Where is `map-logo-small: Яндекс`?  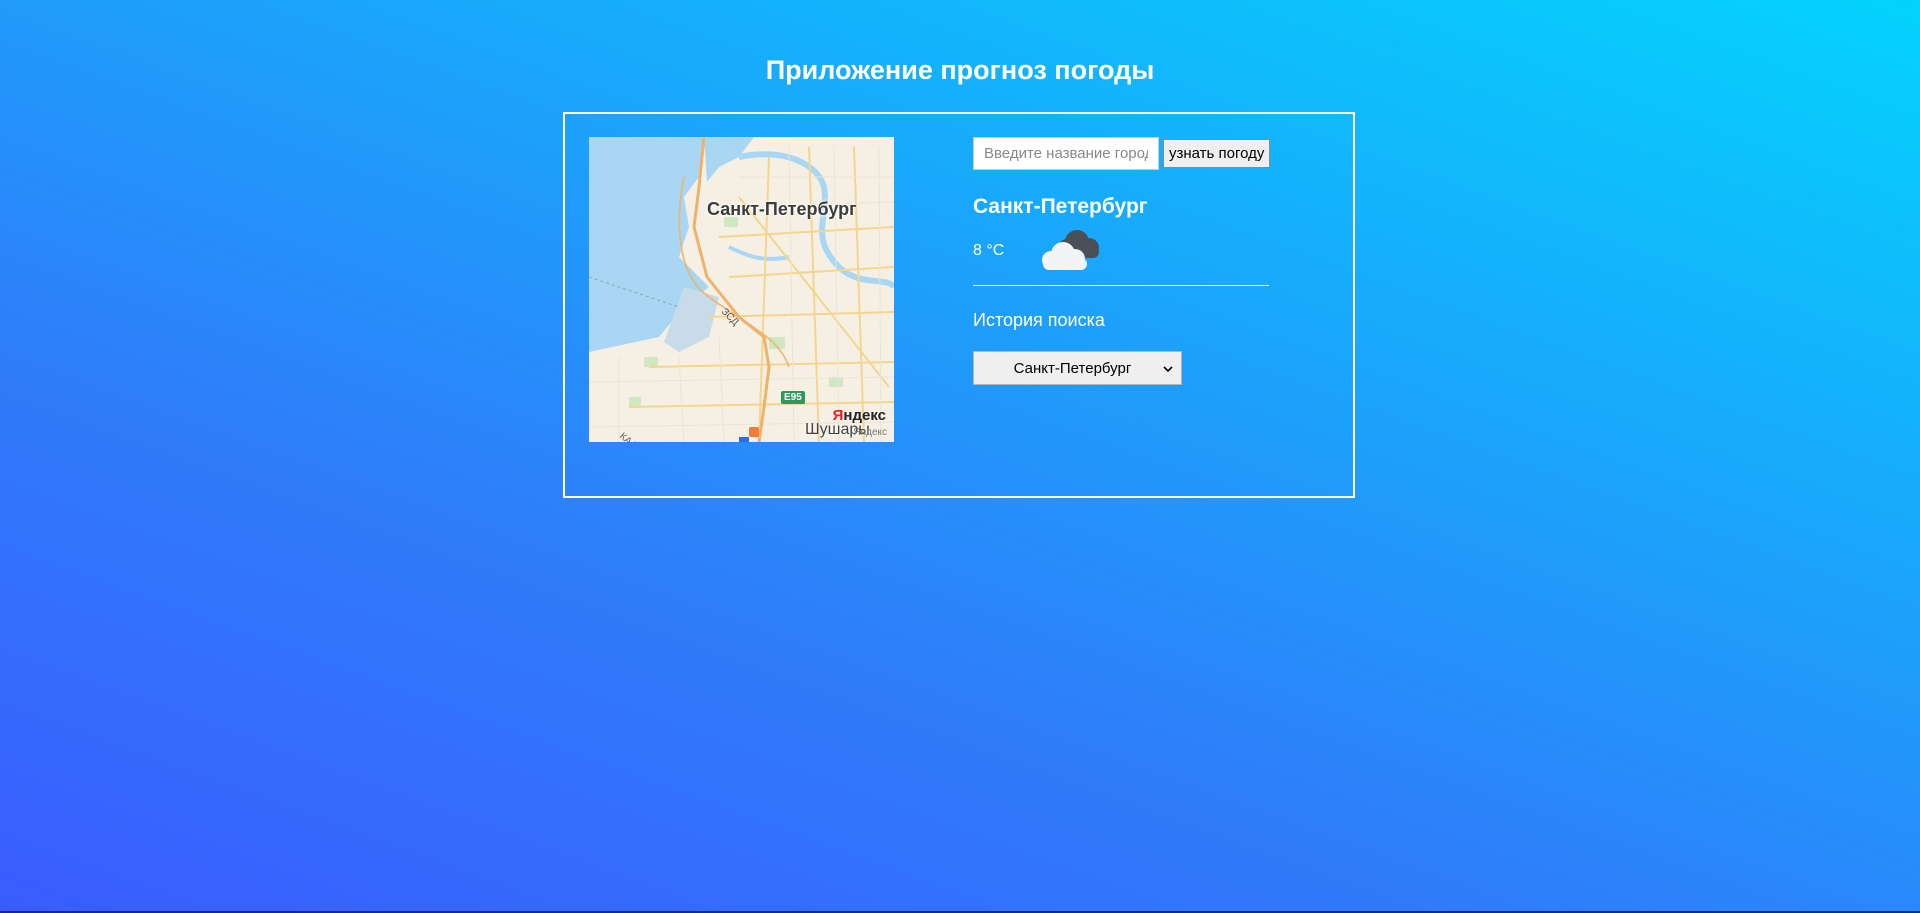 map-logo-small: Яндекс is located at coordinates (870, 432).